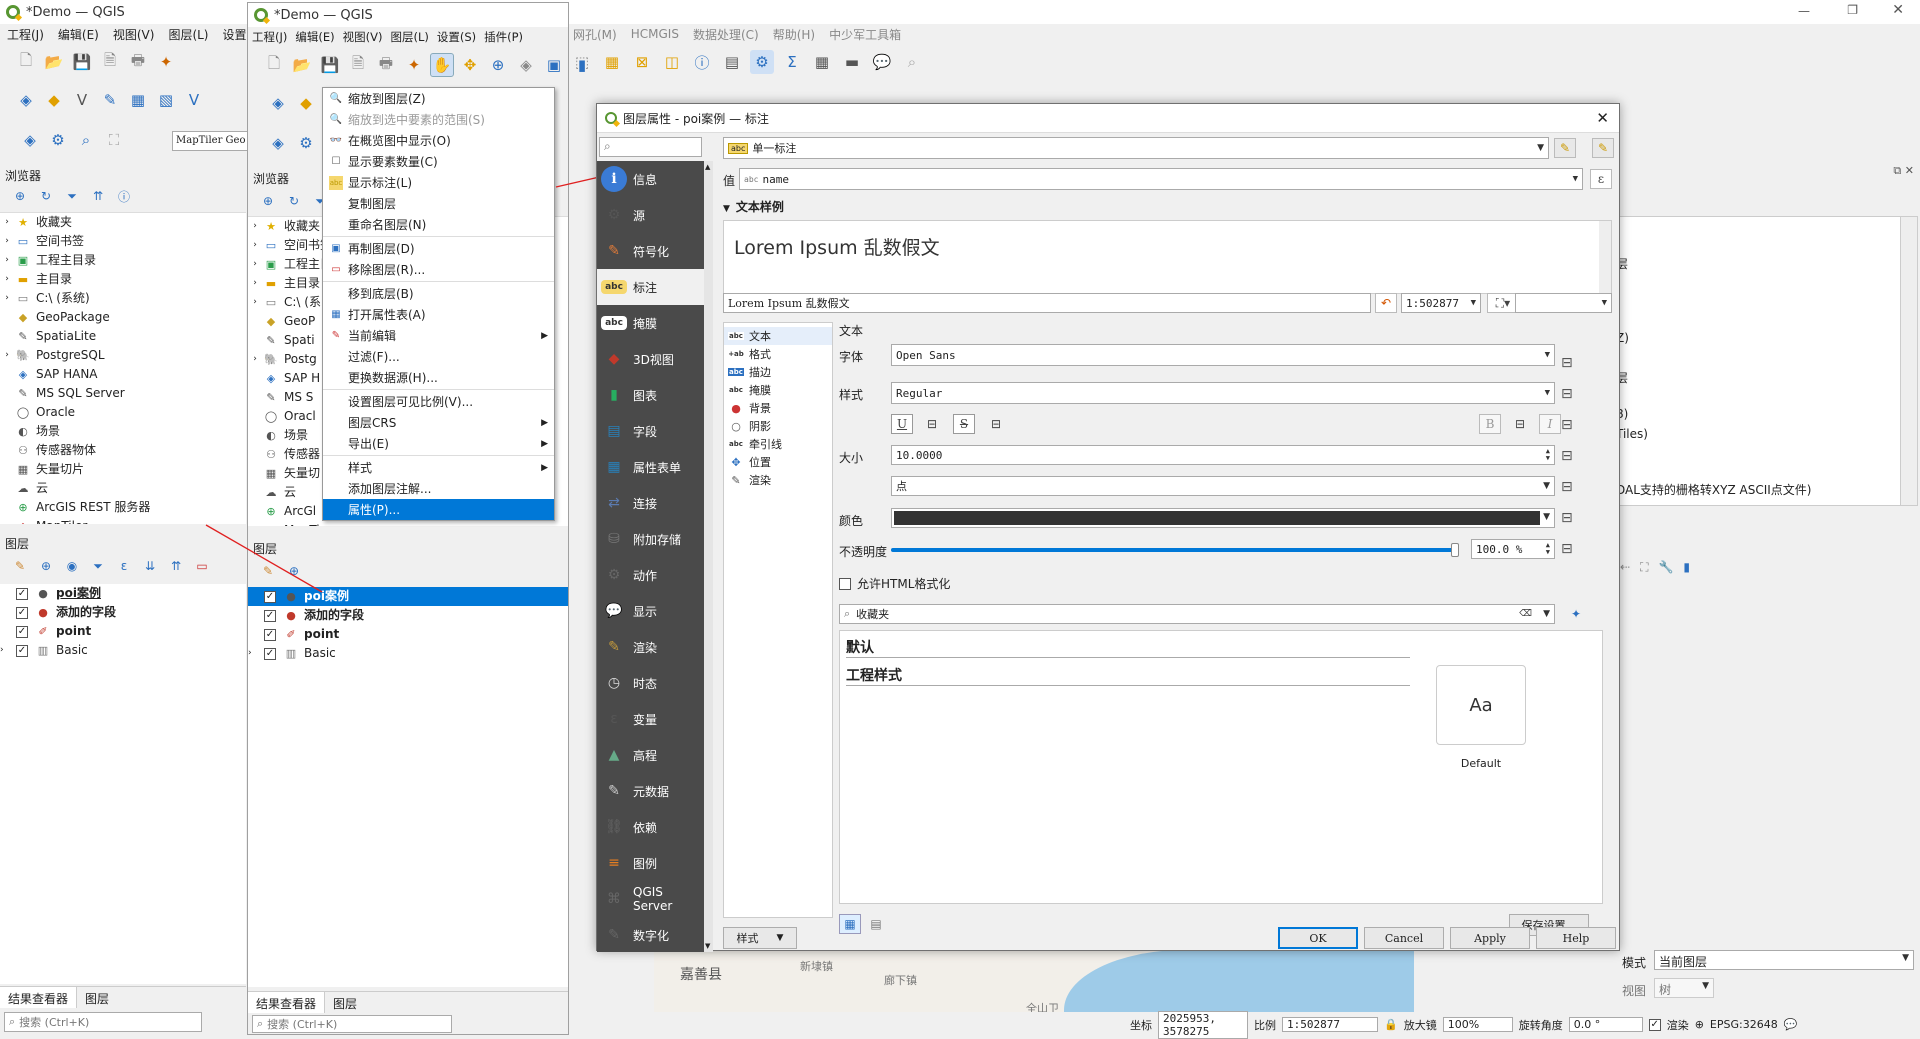 The height and width of the screenshot is (1039, 1920). Describe the element at coordinates (294, 201) in the screenshot. I see `refresh-icon: ↻` at that location.